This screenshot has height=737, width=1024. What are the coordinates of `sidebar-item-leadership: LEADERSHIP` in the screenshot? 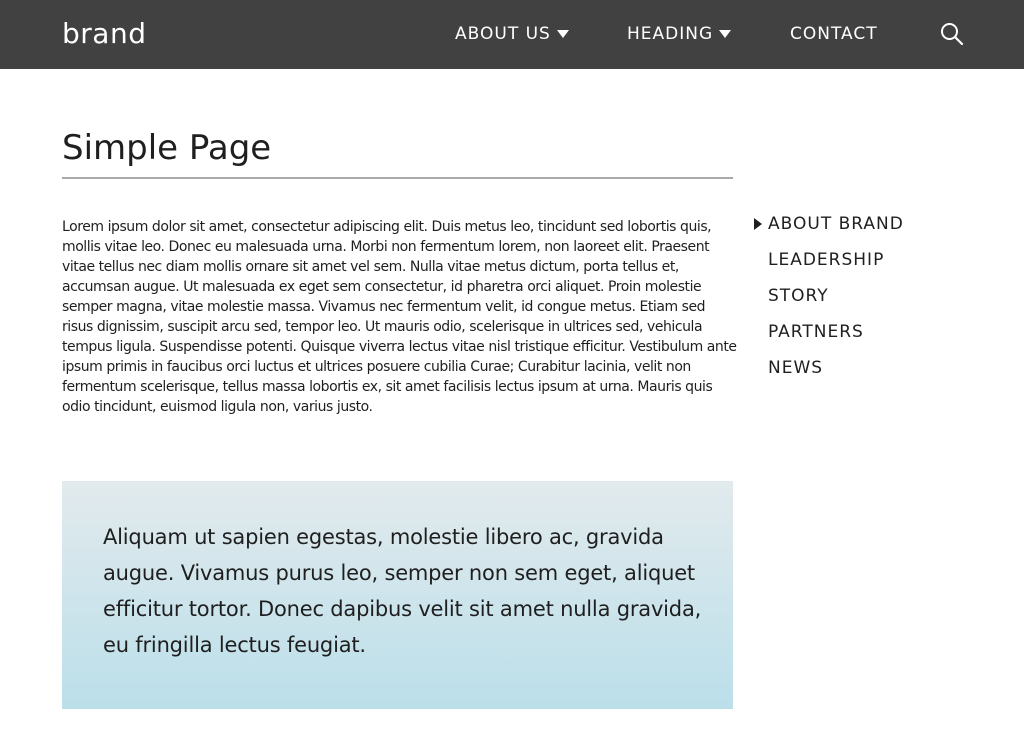 It's located at (874, 264).